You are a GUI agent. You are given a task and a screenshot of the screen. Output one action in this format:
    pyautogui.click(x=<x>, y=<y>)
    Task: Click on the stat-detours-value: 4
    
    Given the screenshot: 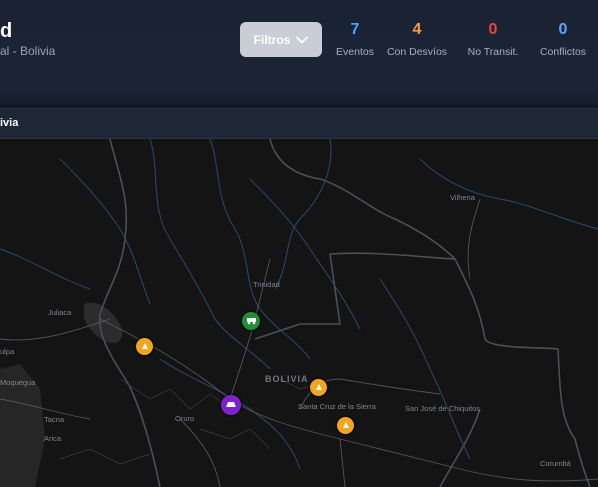 What is the action you would take?
    pyautogui.click(x=417, y=29)
    